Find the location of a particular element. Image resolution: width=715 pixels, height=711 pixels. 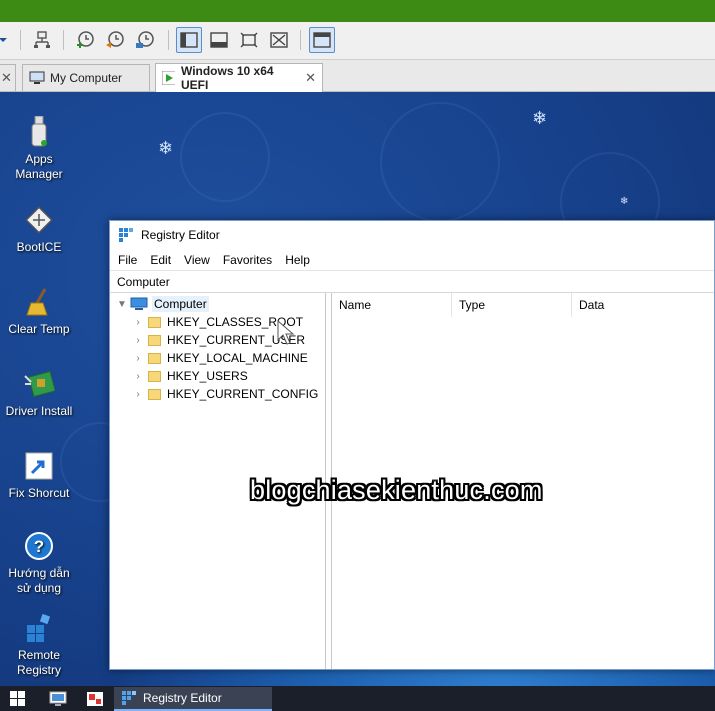

snapshot-manager-icon is located at coordinates (145, 40).